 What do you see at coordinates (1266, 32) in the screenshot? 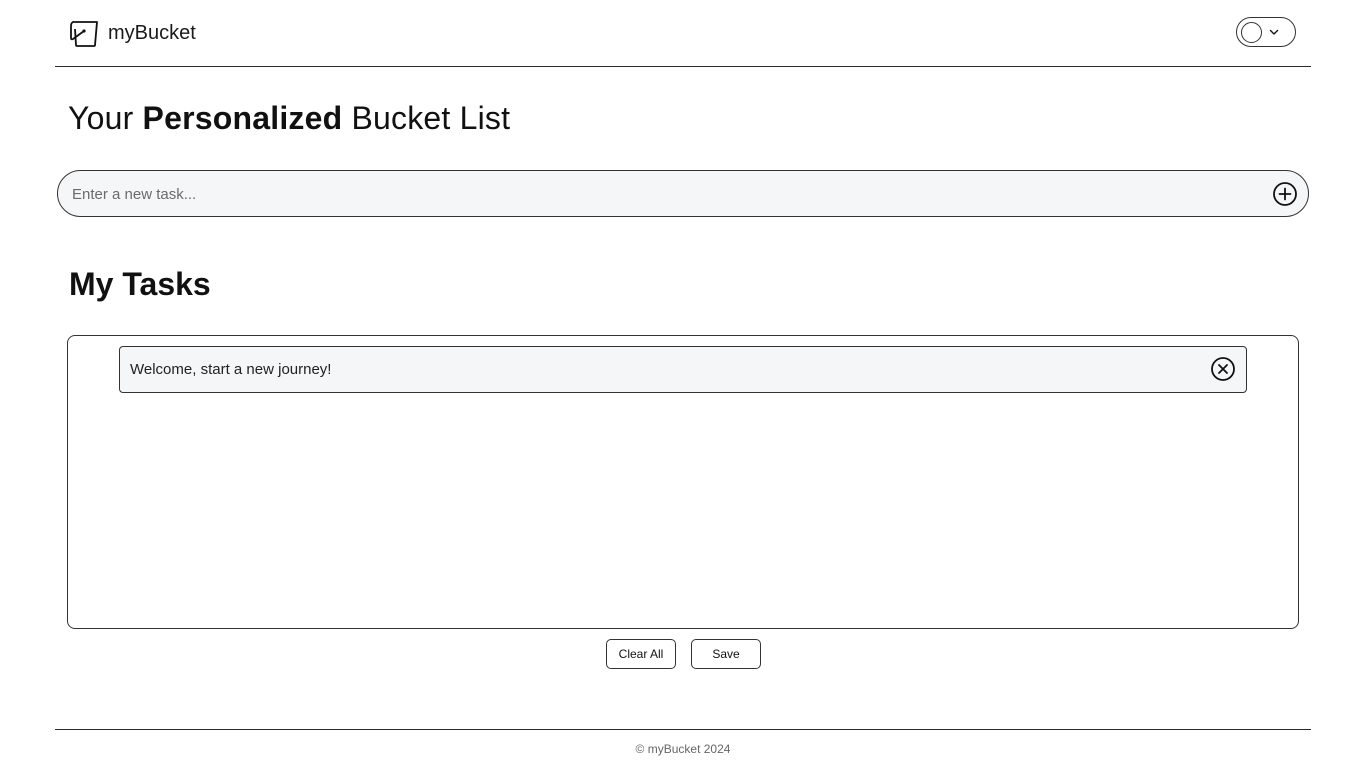
I see `theme-toggle-dropdown` at bounding box center [1266, 32].